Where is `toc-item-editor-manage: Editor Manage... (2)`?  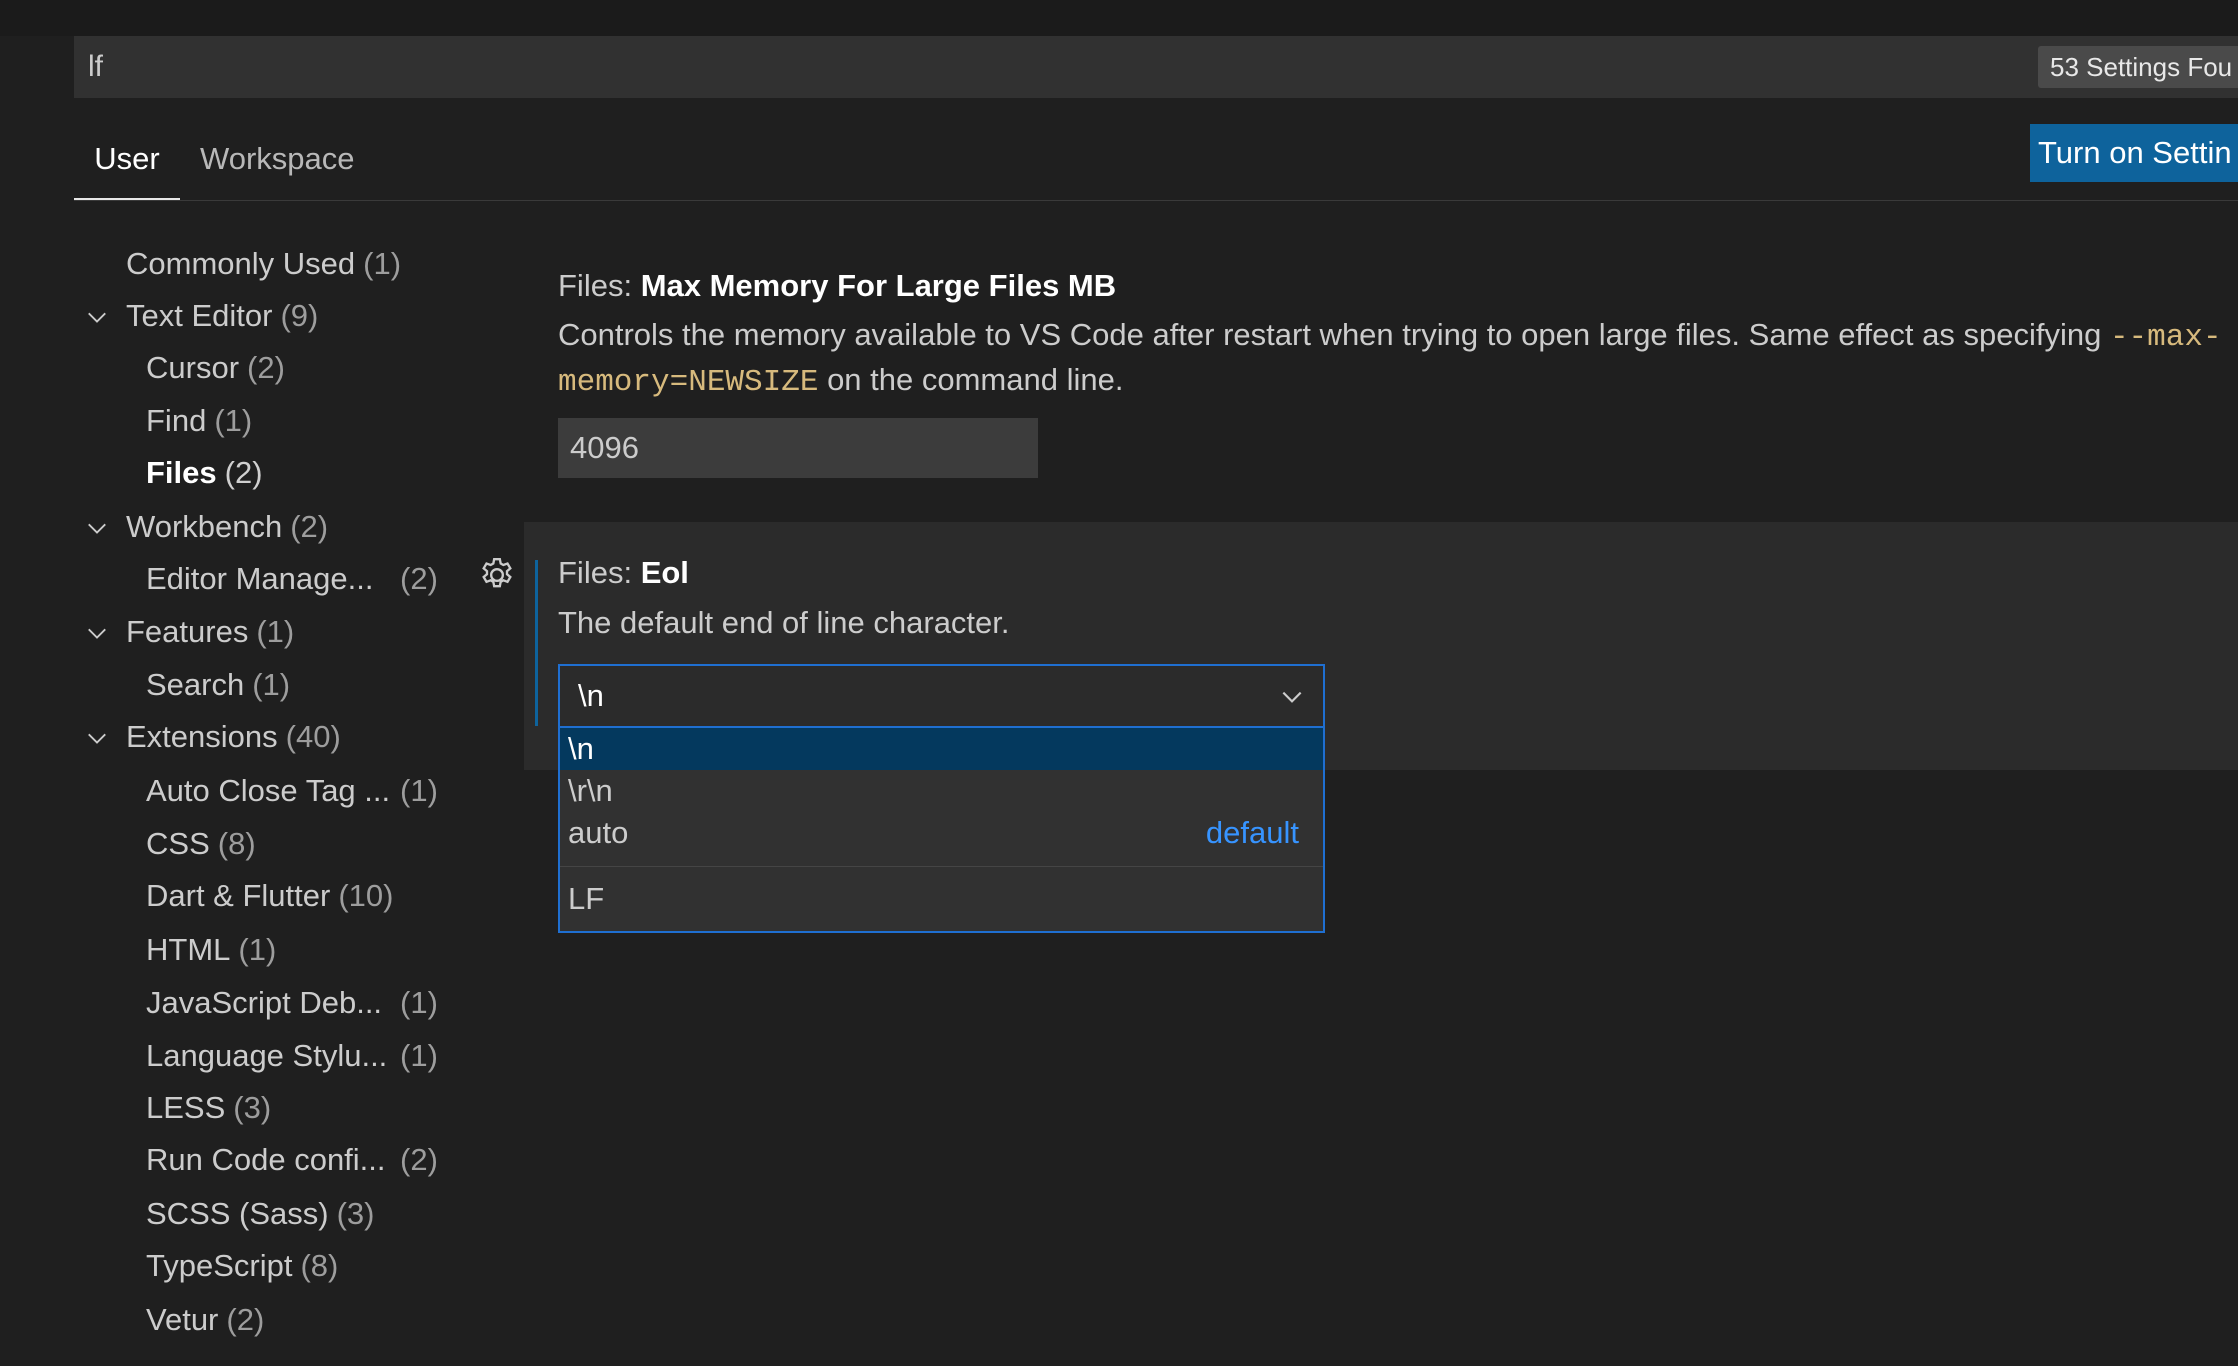 toc-item-editor-manage: Editor Manage... (2) is located at coordinates (292, 579).